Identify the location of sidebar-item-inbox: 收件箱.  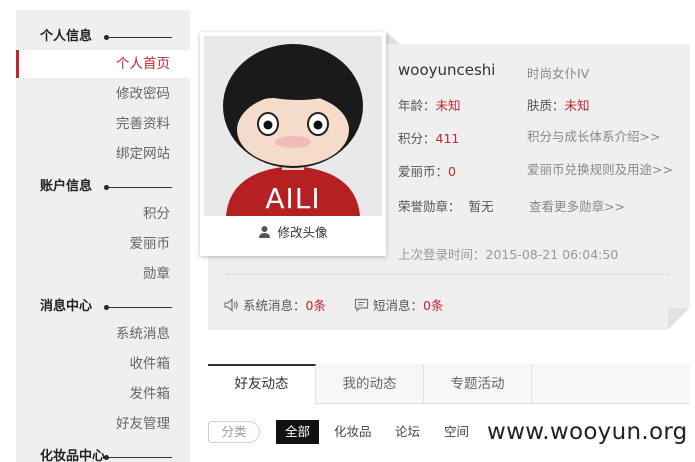
(103, 364).